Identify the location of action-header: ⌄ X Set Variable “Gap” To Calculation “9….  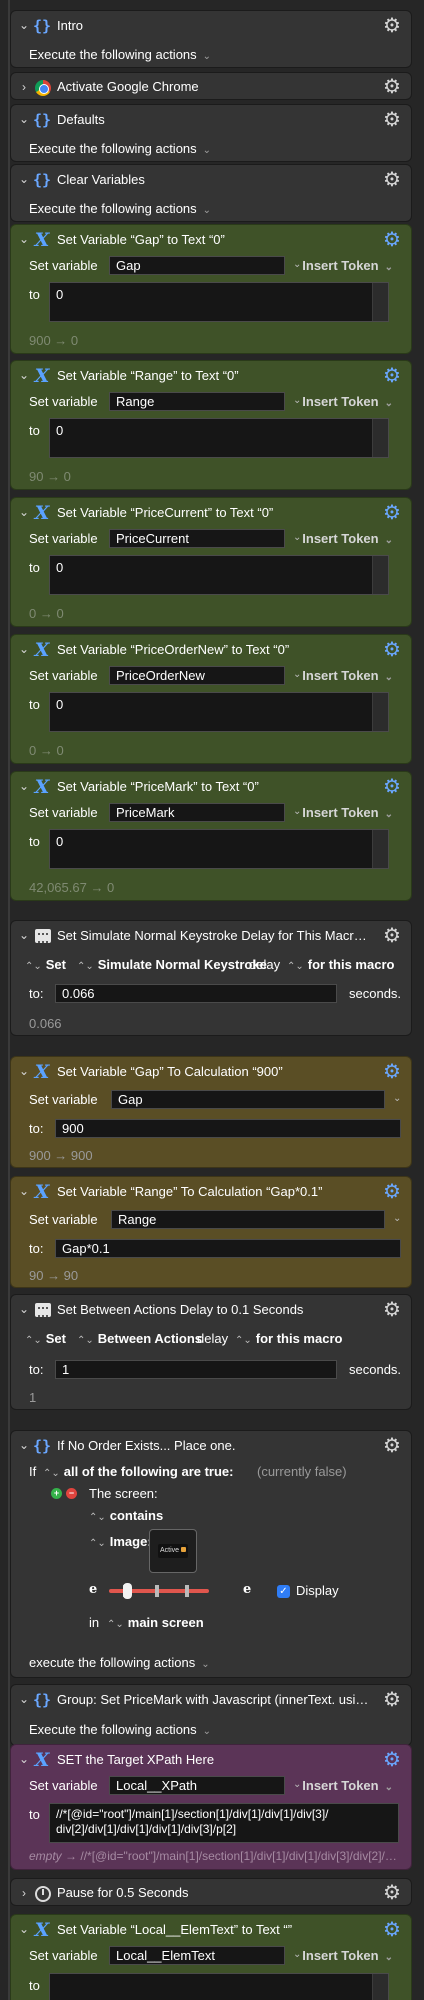
(211, 1072).